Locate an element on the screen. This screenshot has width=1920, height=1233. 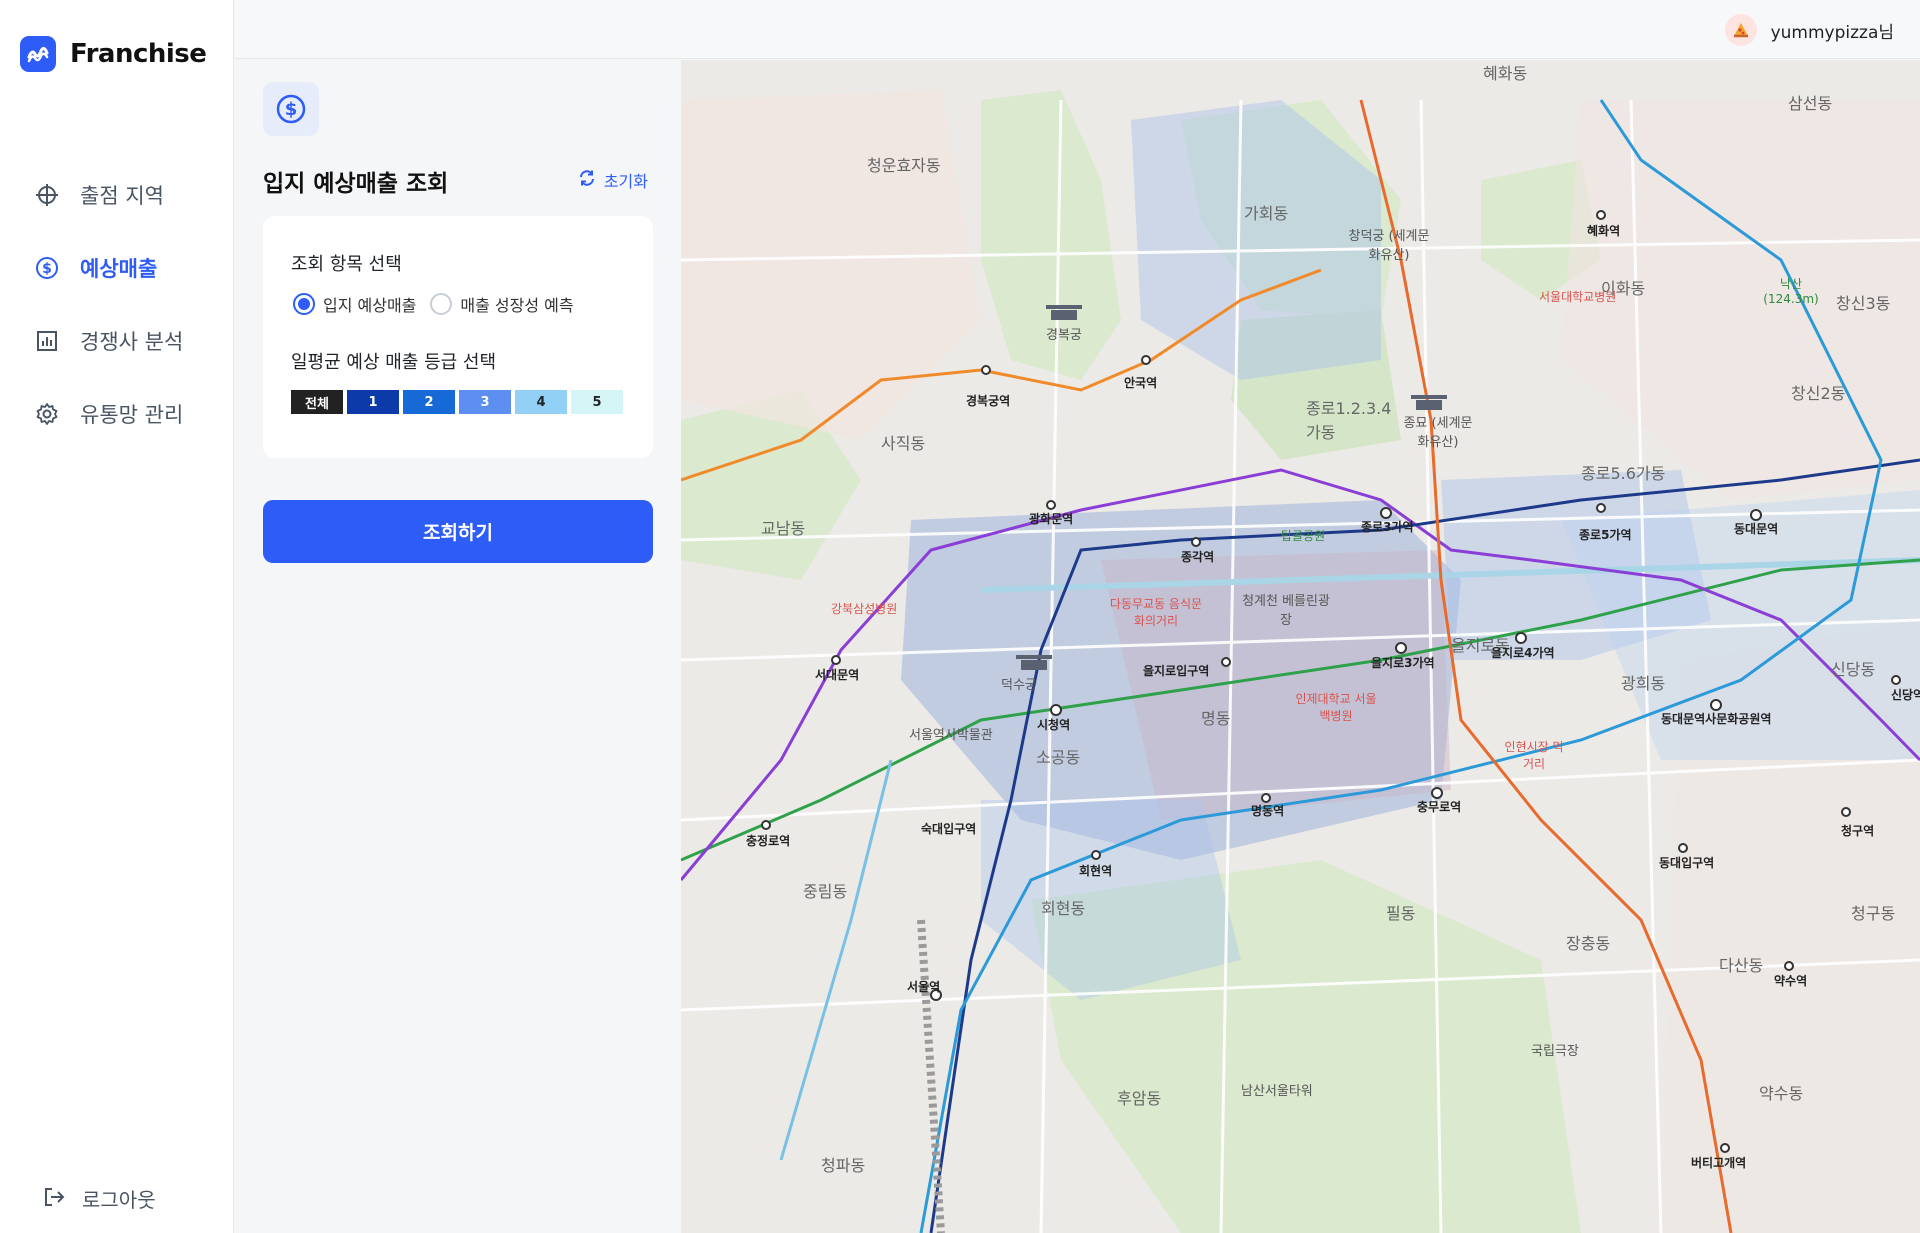
grade-chip-5: 5 is located at coordinates (597, 402).